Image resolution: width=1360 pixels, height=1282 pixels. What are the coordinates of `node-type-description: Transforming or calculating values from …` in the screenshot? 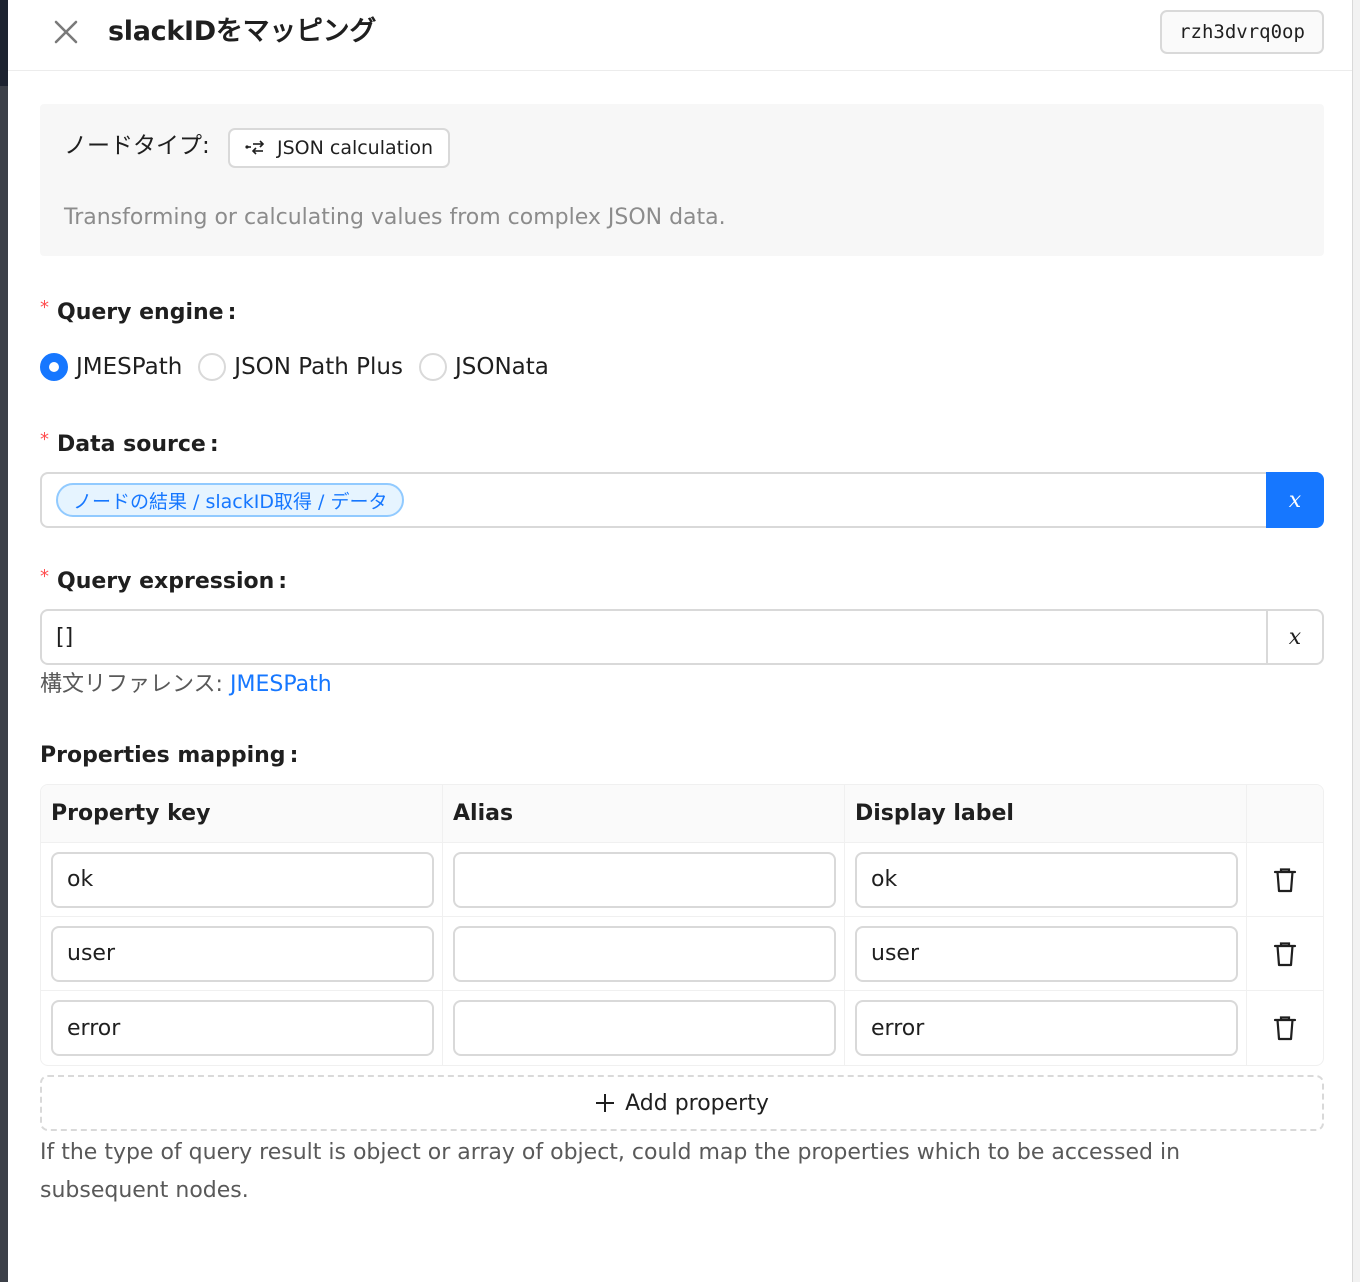 It's located at (395, 217).